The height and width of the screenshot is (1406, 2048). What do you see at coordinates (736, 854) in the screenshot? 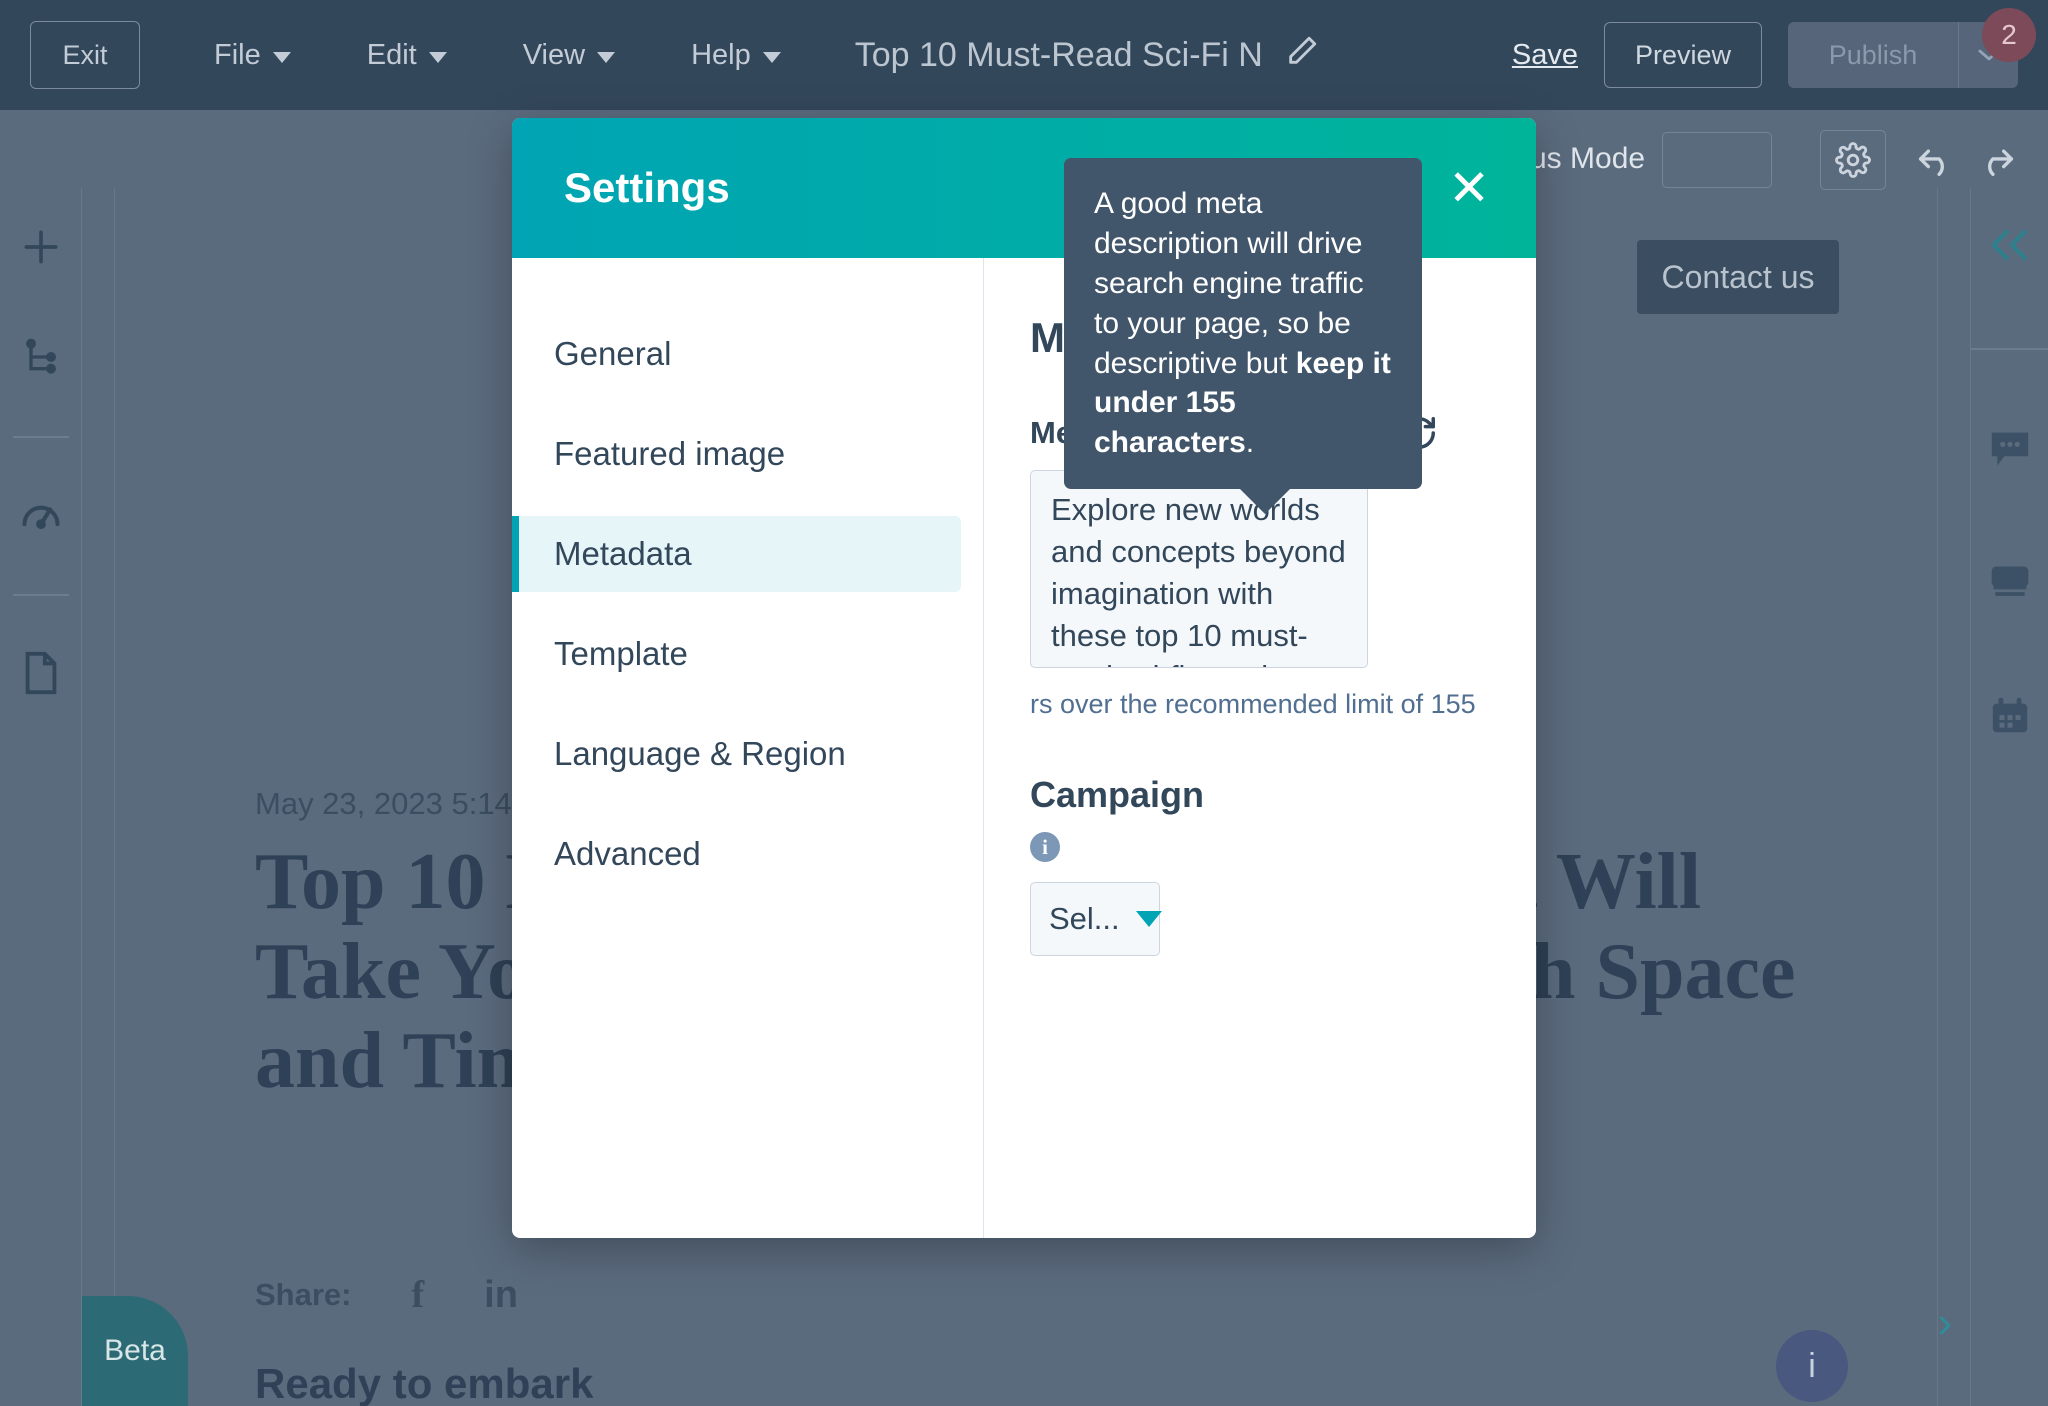
I see `nav-item-advanced: Advanced` at bounding box center [736, 854].